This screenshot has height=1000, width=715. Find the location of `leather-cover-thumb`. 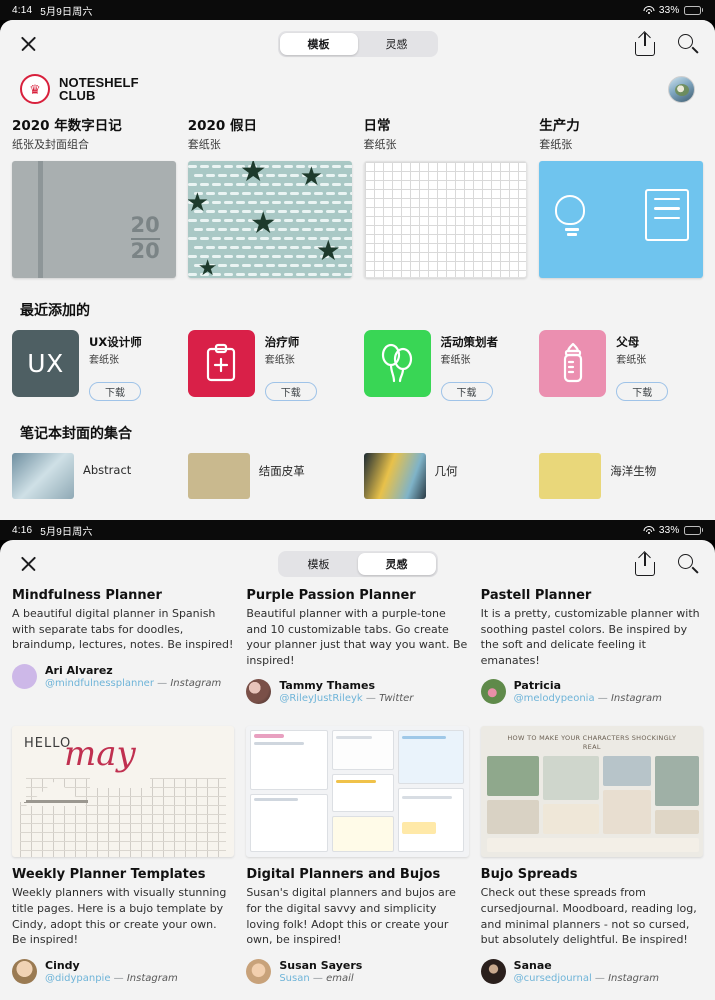

leather-cover-thumb is located at coordinates (218, 475).